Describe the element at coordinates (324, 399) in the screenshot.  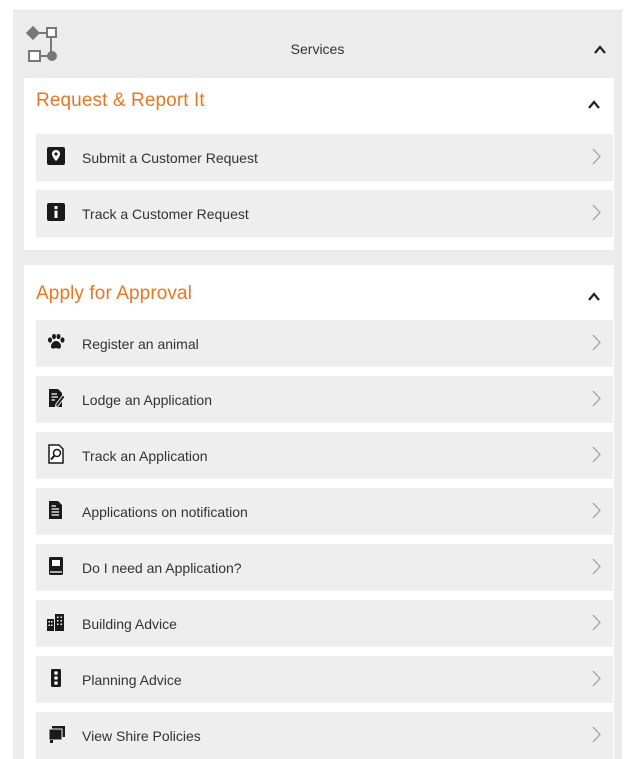
I see `list-item-lodge-application: Lodge an Application` at that location.